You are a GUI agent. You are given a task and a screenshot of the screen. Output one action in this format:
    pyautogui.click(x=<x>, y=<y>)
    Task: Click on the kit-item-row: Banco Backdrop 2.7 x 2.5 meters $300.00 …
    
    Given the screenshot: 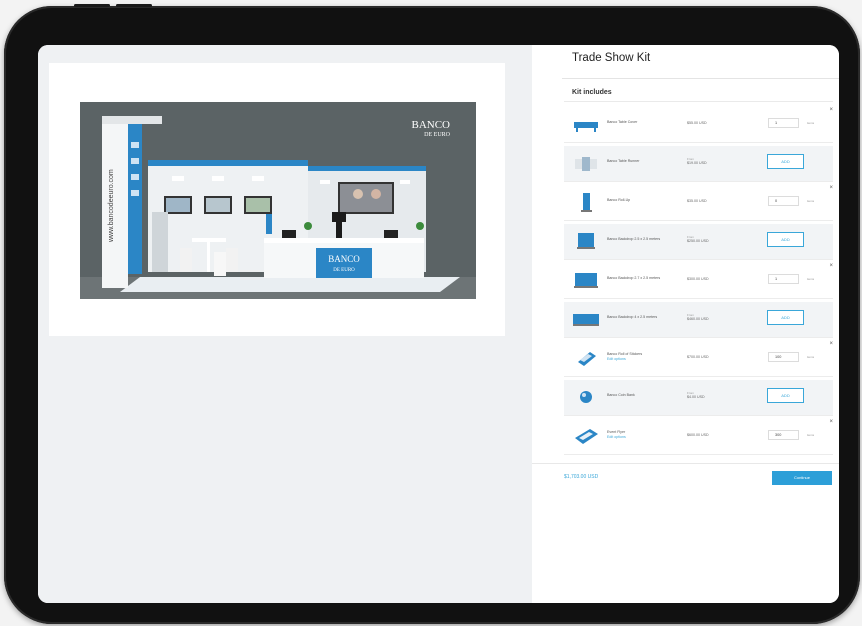 What is the action you would take?
    pyautogui.click(x=698, y=281)
    